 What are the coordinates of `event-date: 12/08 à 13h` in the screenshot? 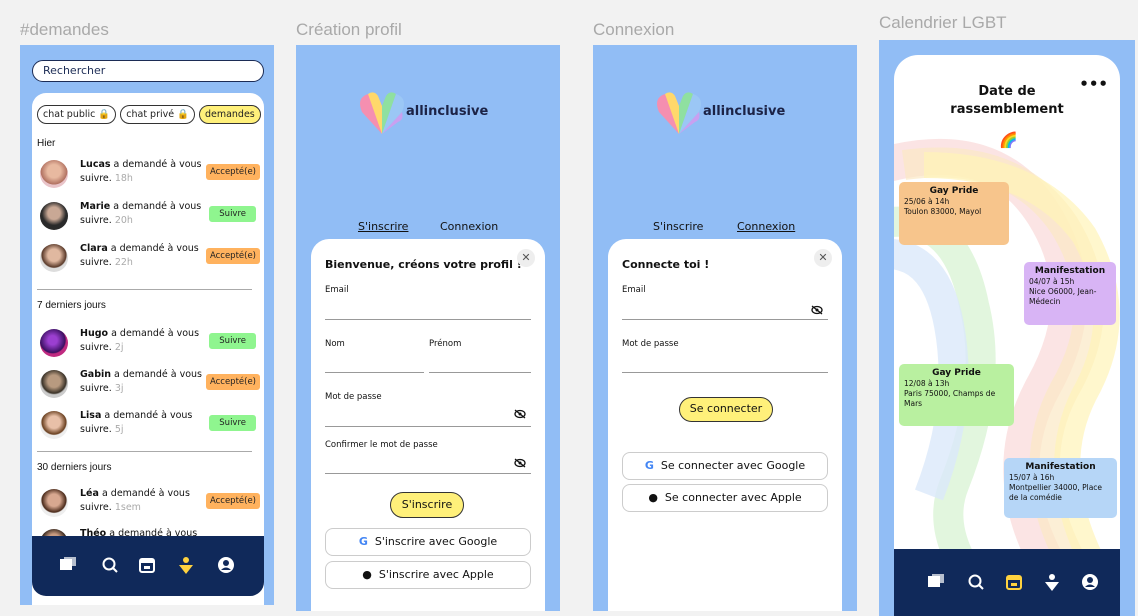 It's located at (927, 383).